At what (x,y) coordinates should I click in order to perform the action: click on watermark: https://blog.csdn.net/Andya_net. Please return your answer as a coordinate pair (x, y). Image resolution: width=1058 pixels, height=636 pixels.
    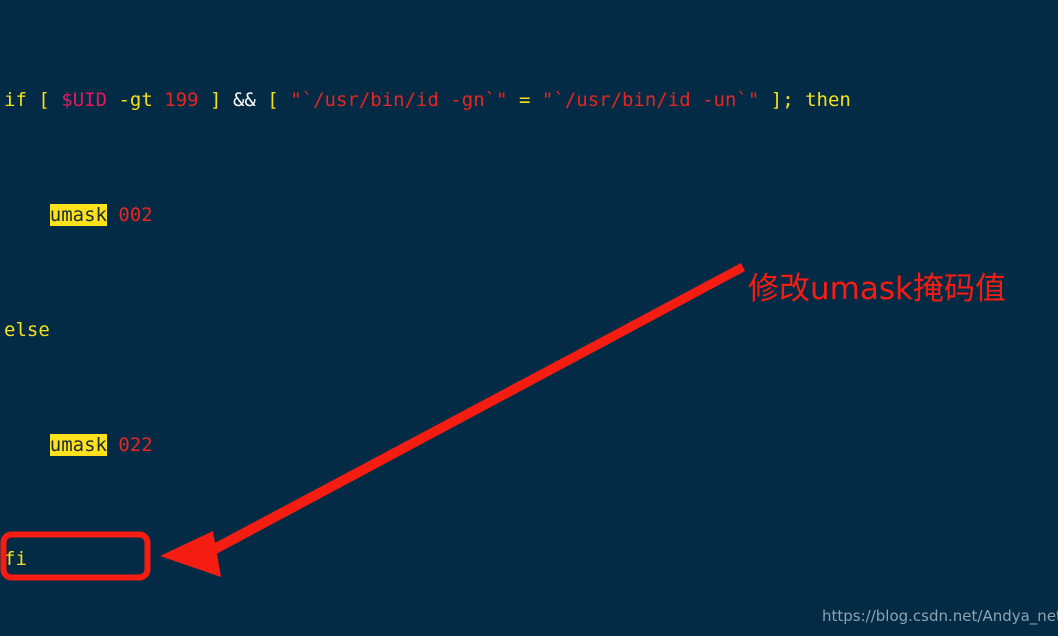
    Looking at the image, I should click on (940, 616).